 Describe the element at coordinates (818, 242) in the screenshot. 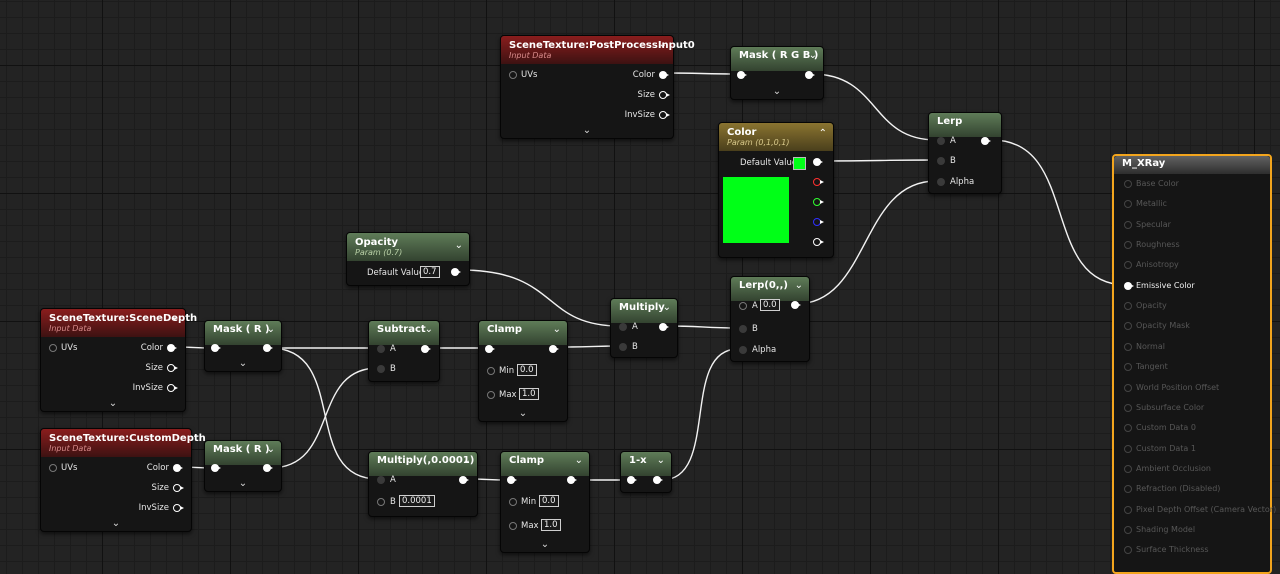

I see `a-output-pin` at that location.